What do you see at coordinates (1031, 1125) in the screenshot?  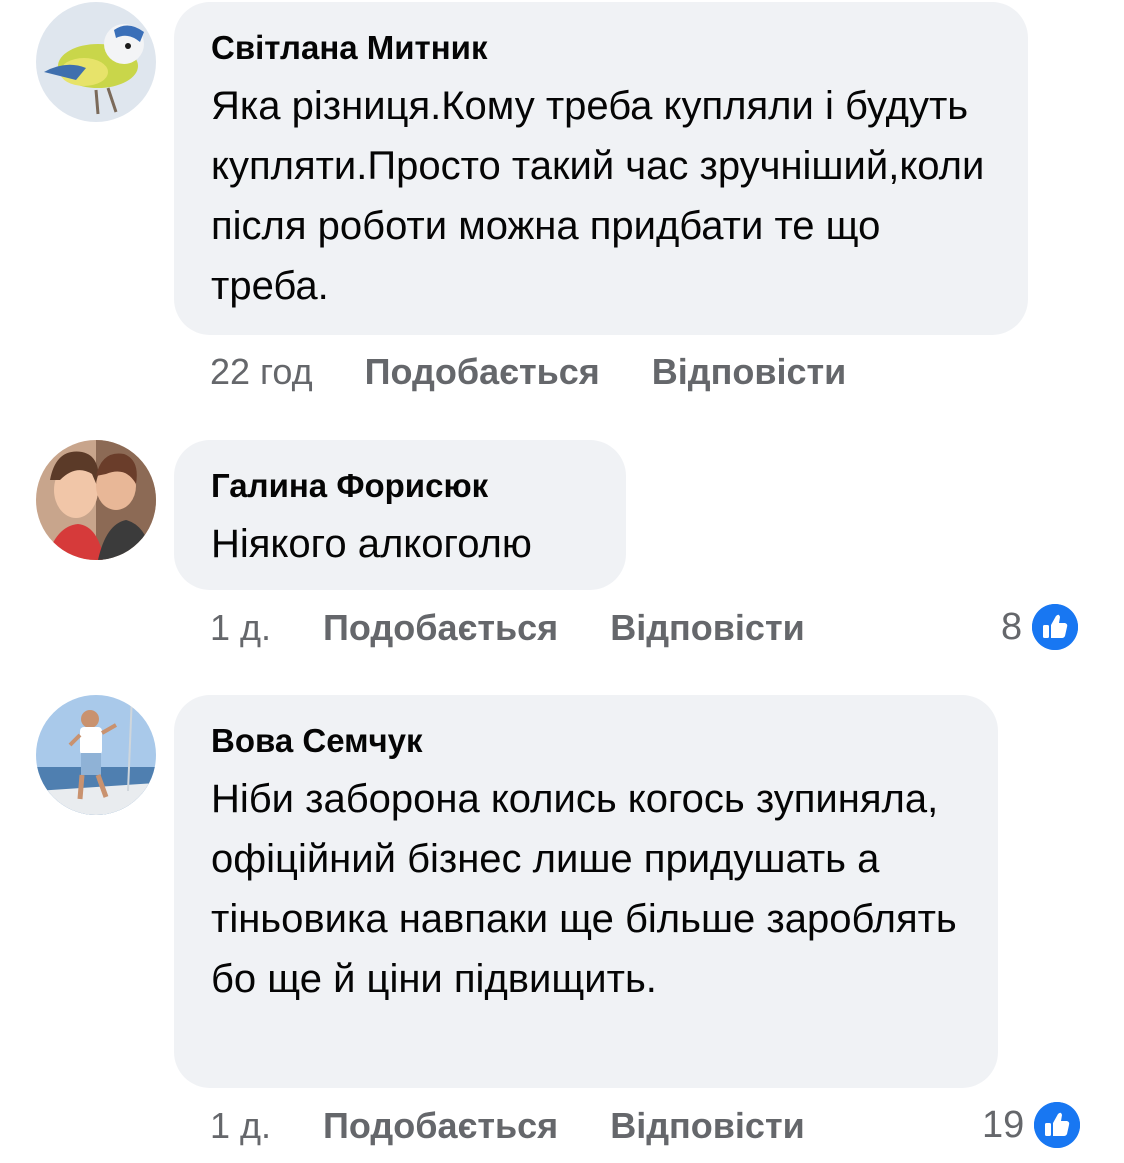 I see `reaction-summary: 19` at bounding box center [1031, 1125].